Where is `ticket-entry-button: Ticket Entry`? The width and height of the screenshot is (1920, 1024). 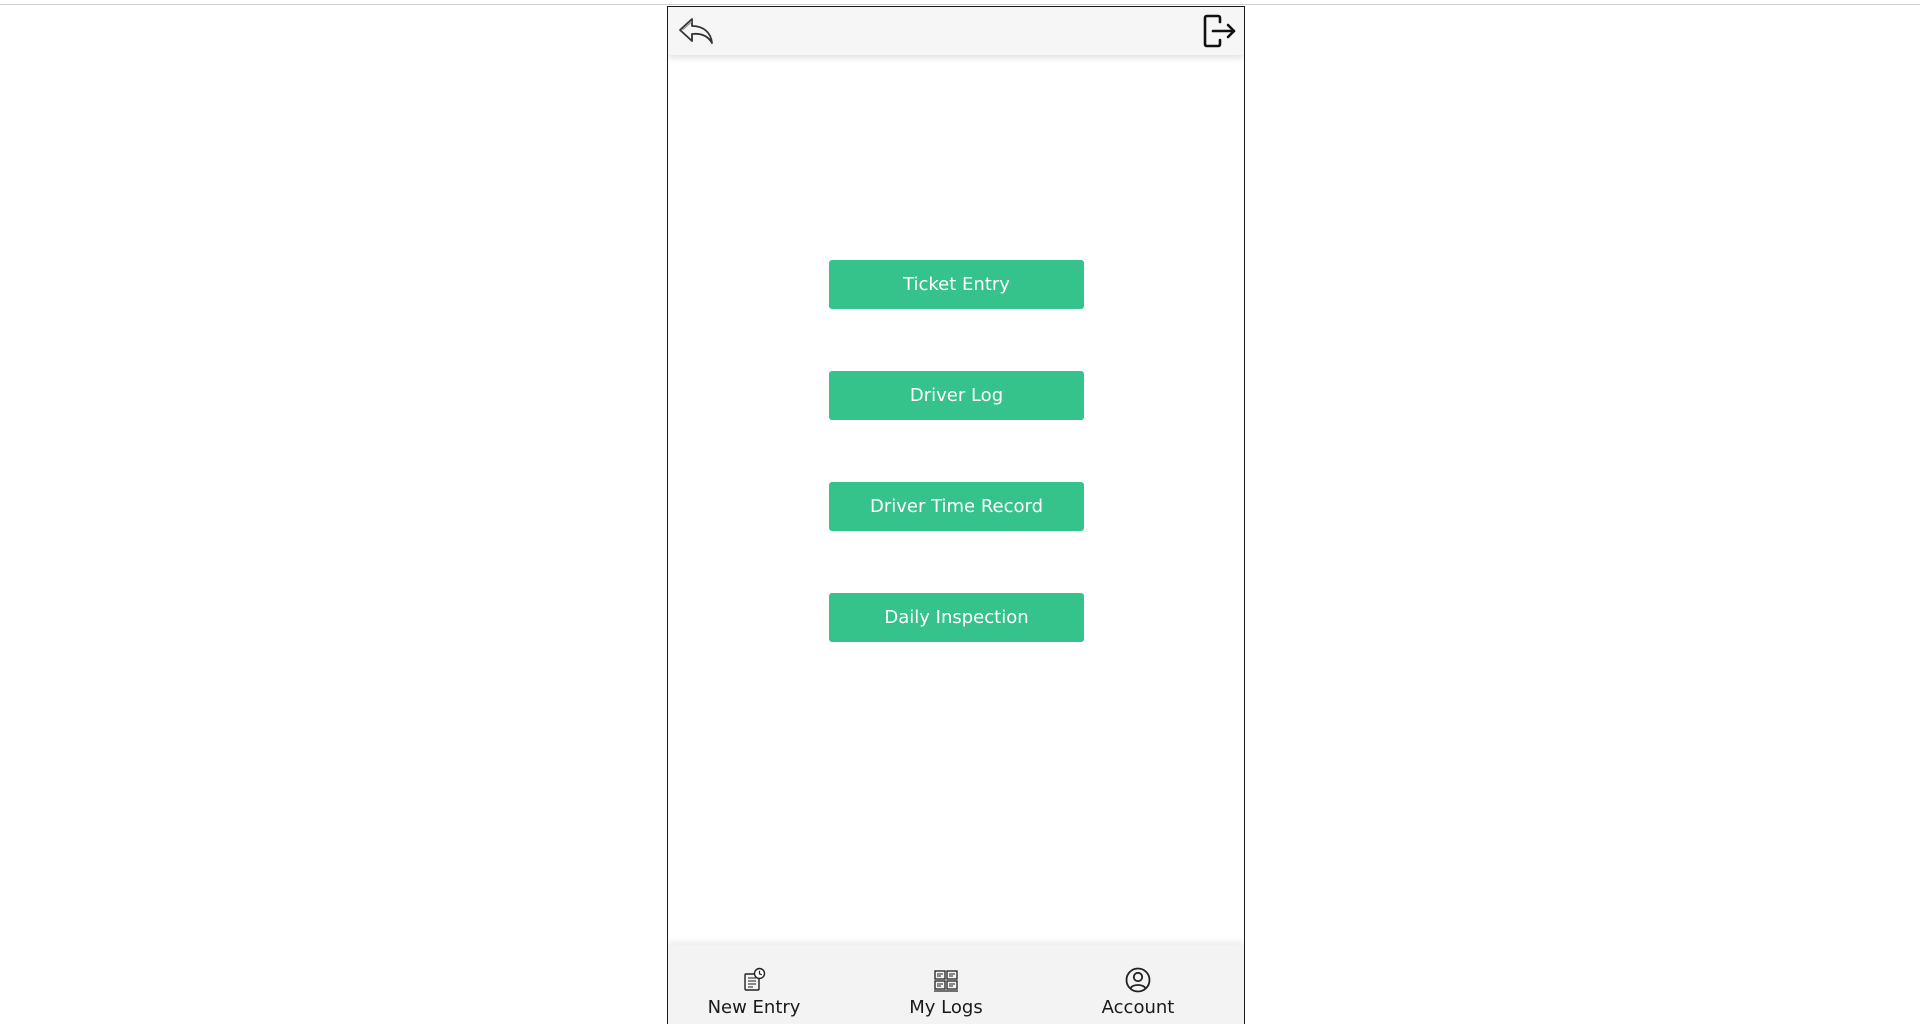
ticket-entry-button: Ticket Entry is located at coordinates (956, 284).